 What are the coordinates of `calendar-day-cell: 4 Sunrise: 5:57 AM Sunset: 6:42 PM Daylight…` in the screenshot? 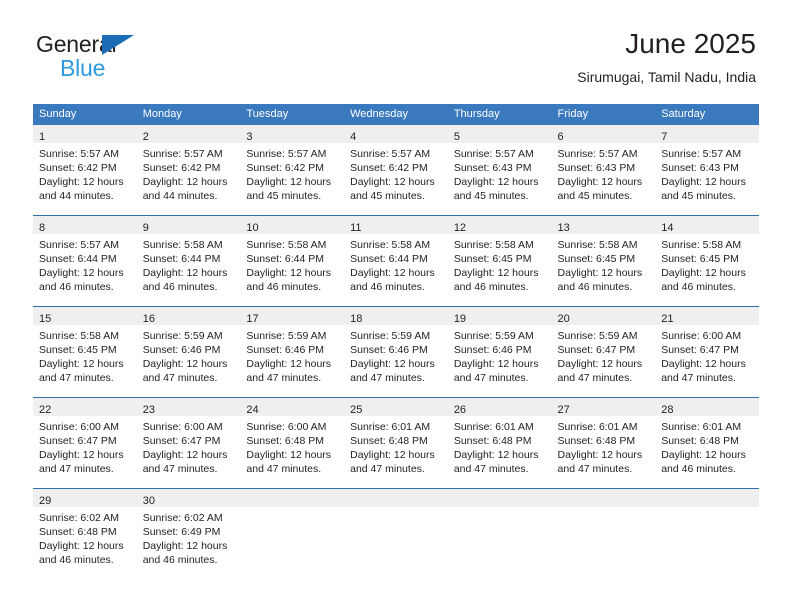 It's located at (396, 170).